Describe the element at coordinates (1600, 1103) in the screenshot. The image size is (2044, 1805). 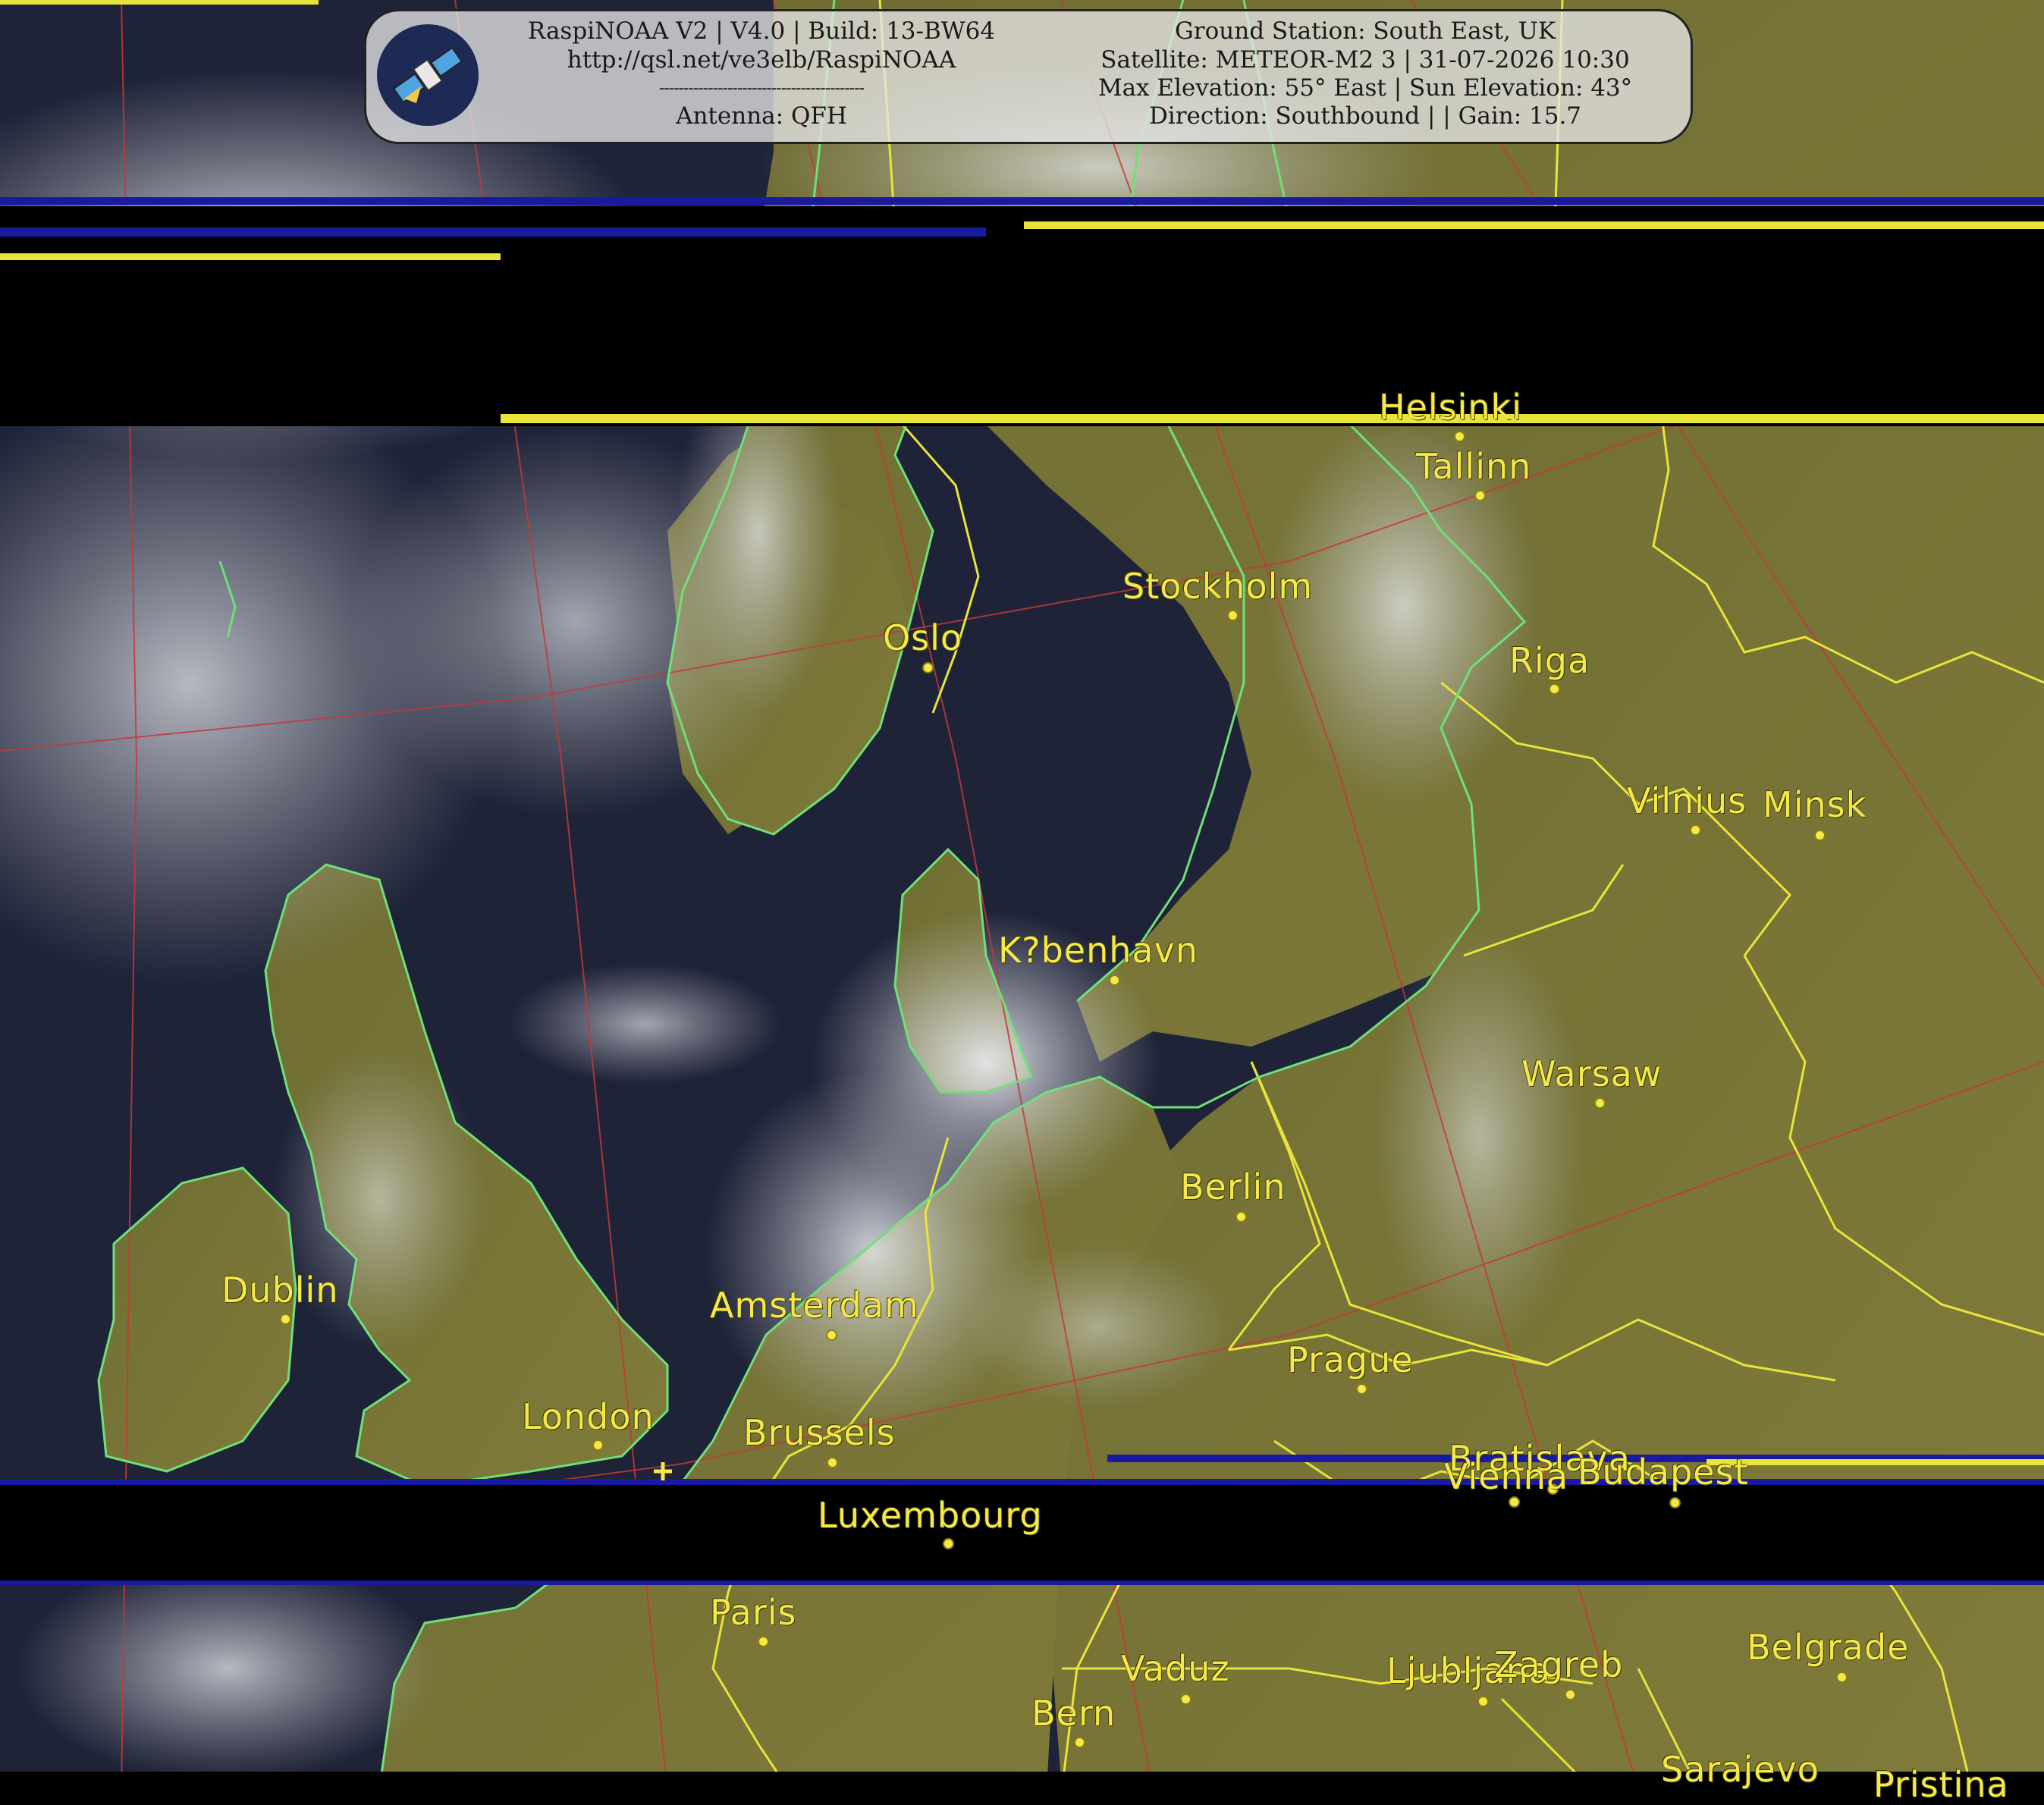
I see `city-marker-warsaw` at that location.